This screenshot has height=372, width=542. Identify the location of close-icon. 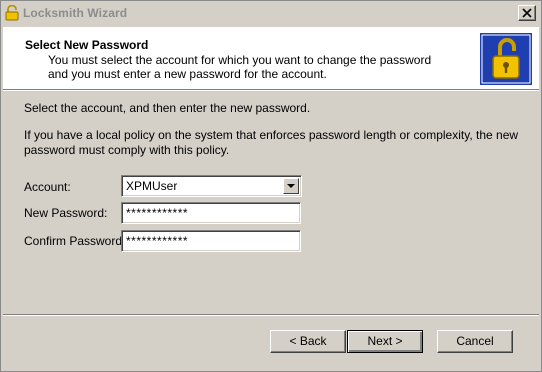
(527, 13).